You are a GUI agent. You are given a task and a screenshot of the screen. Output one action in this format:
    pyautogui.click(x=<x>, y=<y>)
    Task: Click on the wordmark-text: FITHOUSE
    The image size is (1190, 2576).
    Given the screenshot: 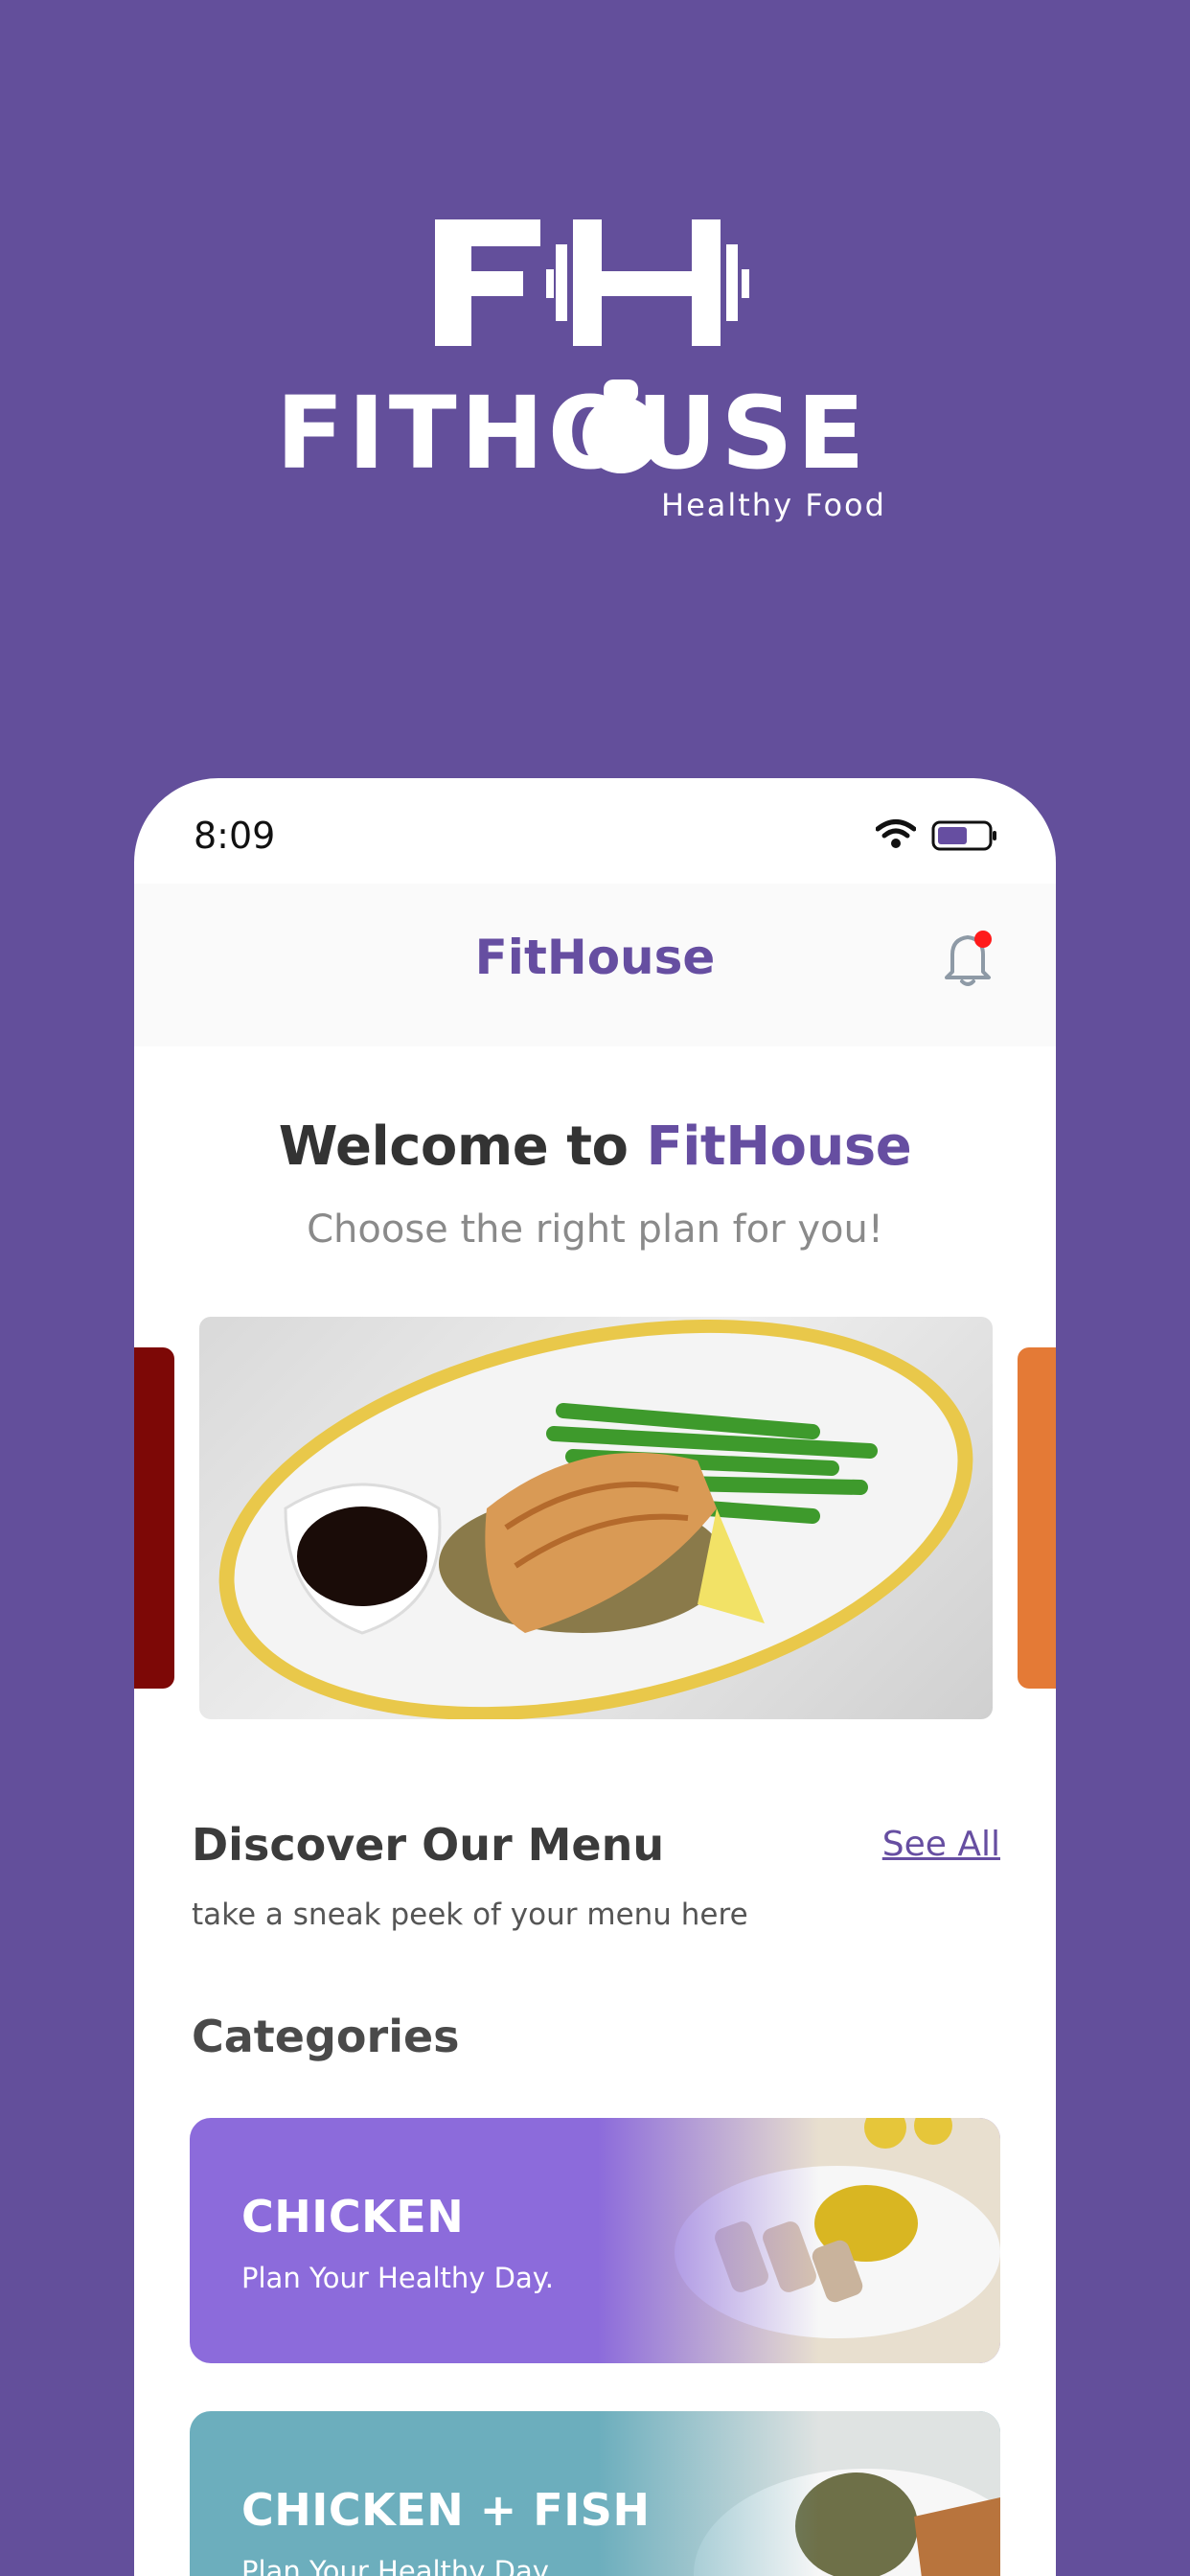 What is the action you would take?
    pyautogui.click(x=573, y=431)
    